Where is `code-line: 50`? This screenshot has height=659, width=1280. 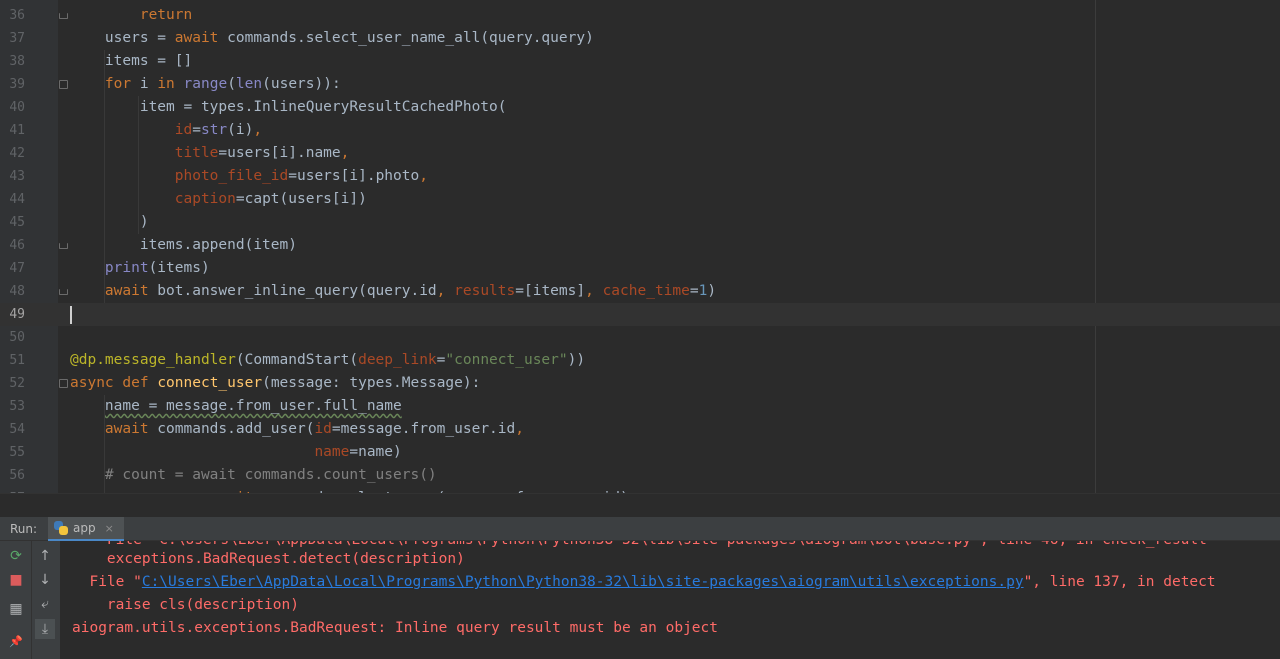 code-line: 50 is located at coordinates (640, 337).